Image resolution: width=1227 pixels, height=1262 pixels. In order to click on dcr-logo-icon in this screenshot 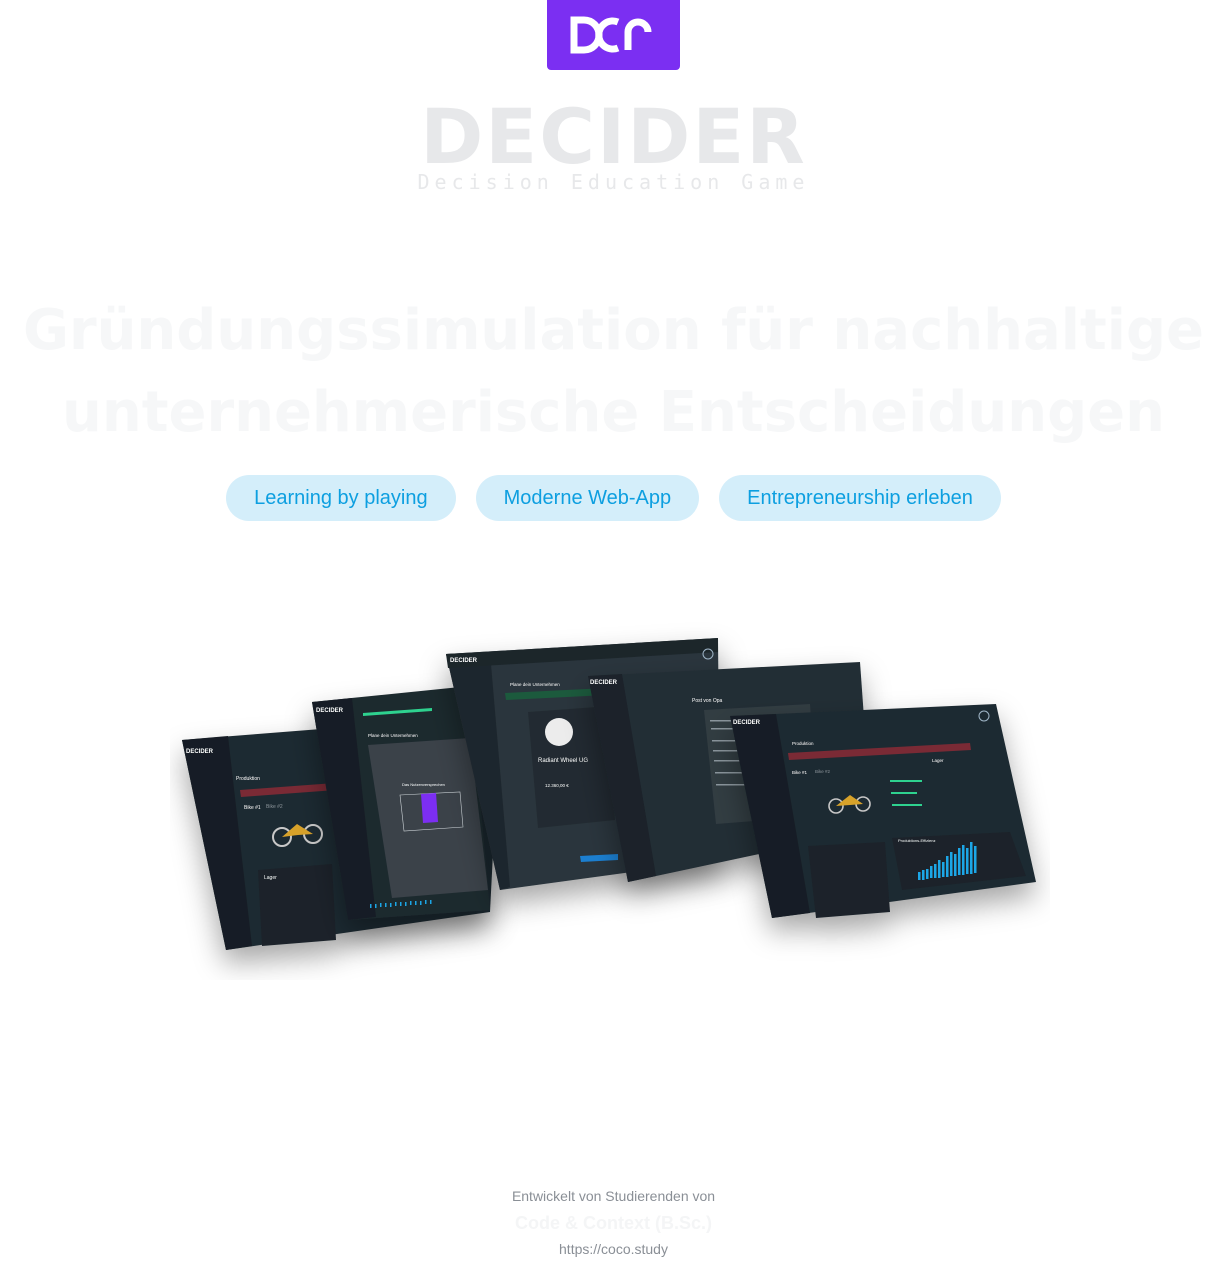, I will do `click(610, 35)`.